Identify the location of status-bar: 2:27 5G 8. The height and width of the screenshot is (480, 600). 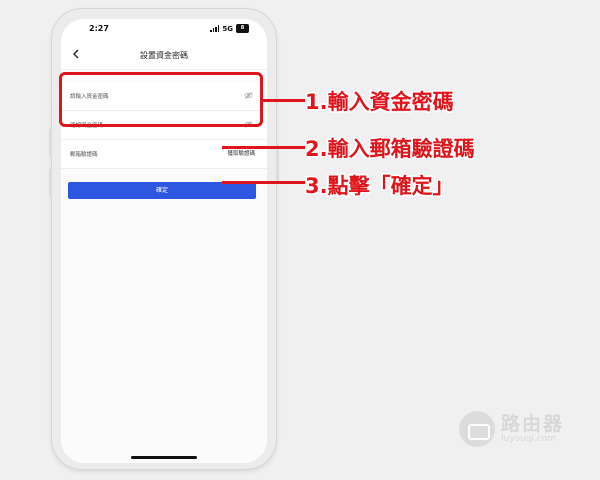
(164, 30).